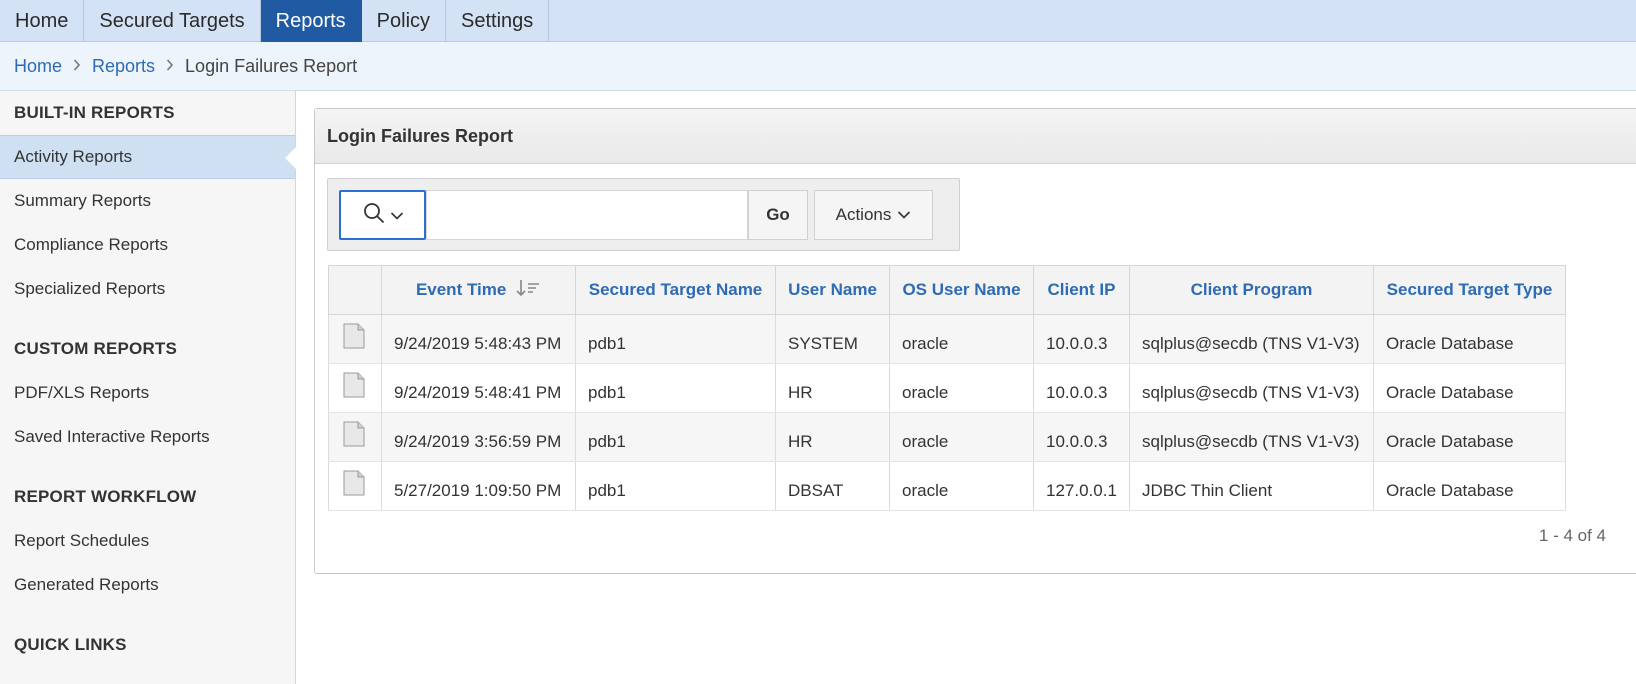  What do you see at coordinates (271, 65) in the screenshot?
I see `breadcrumb-current: Login Failures Report` at bounding box center [271, 65].